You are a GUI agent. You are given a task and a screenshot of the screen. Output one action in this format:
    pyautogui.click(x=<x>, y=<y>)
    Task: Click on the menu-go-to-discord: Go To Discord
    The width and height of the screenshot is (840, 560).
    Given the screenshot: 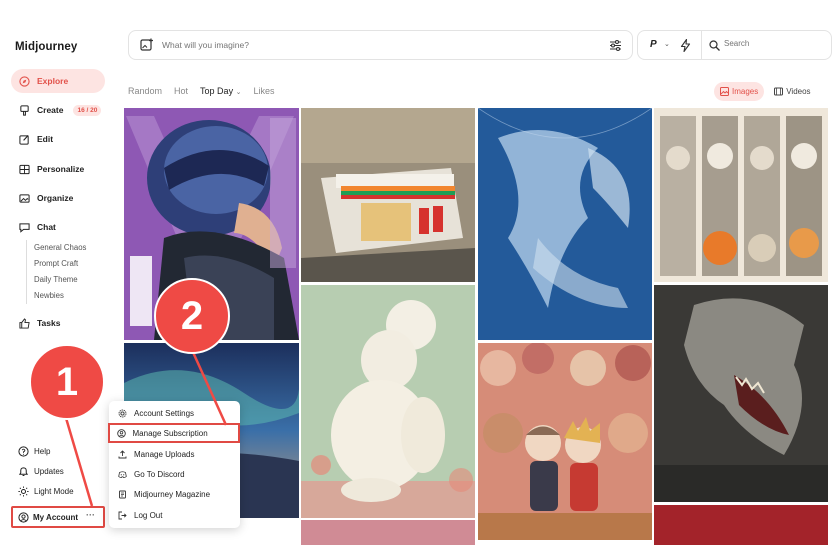 What is the action you would take?
    pyautogui.click(x=174, y=474)
    